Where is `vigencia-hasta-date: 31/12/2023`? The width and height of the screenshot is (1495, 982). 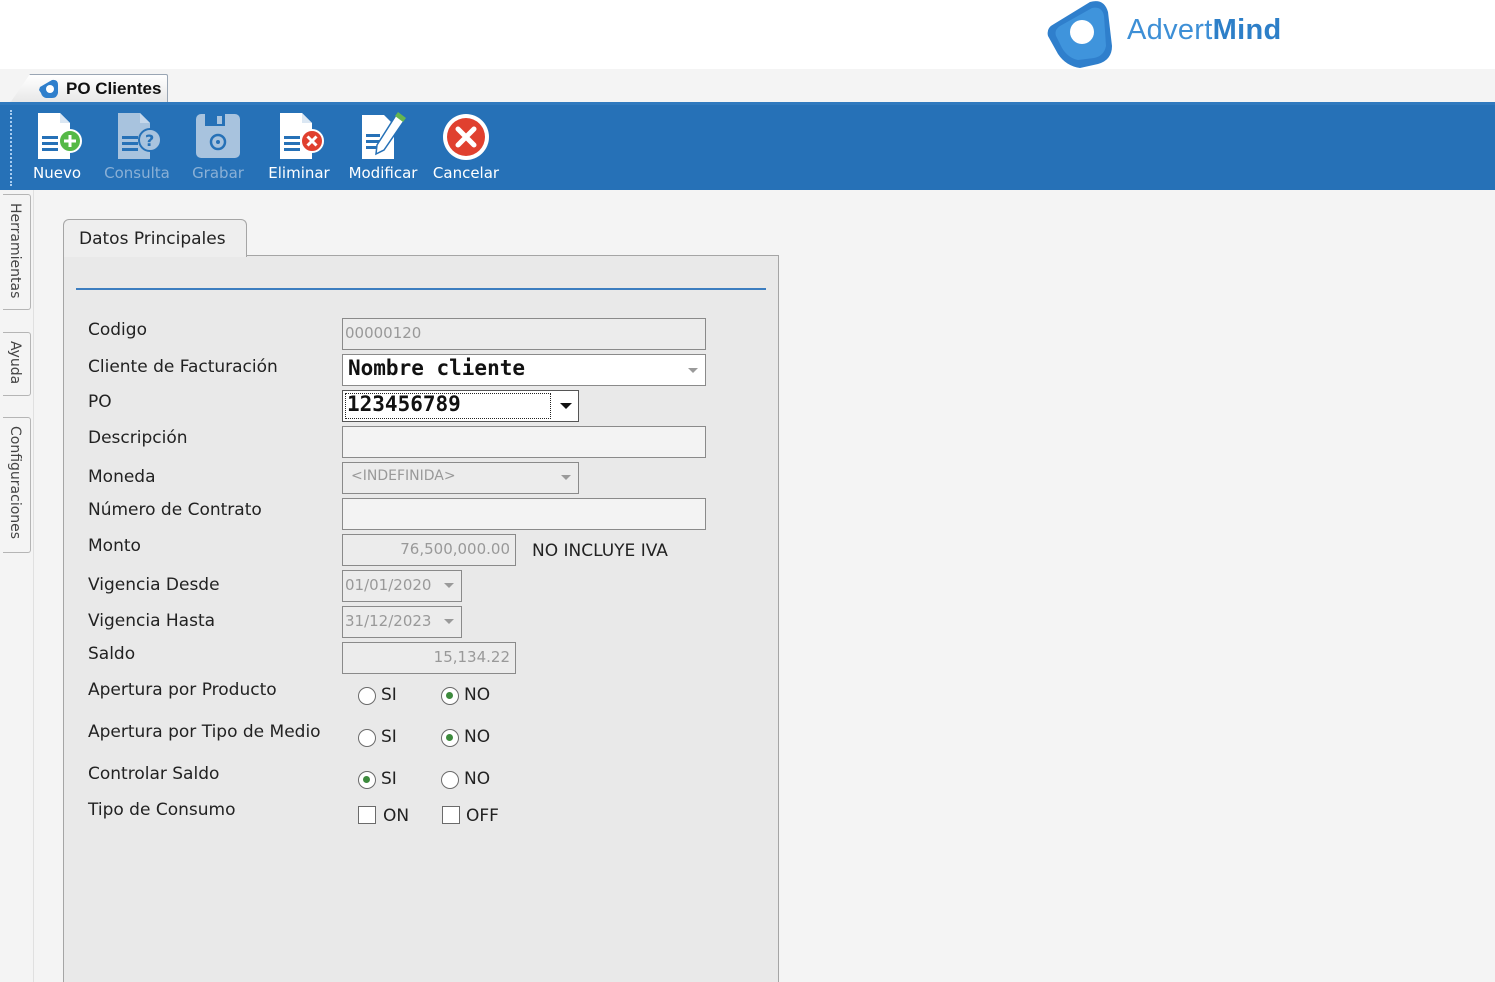
vigencia-hasta-date: 31/12/2023 is located at coordinates (402, 622).